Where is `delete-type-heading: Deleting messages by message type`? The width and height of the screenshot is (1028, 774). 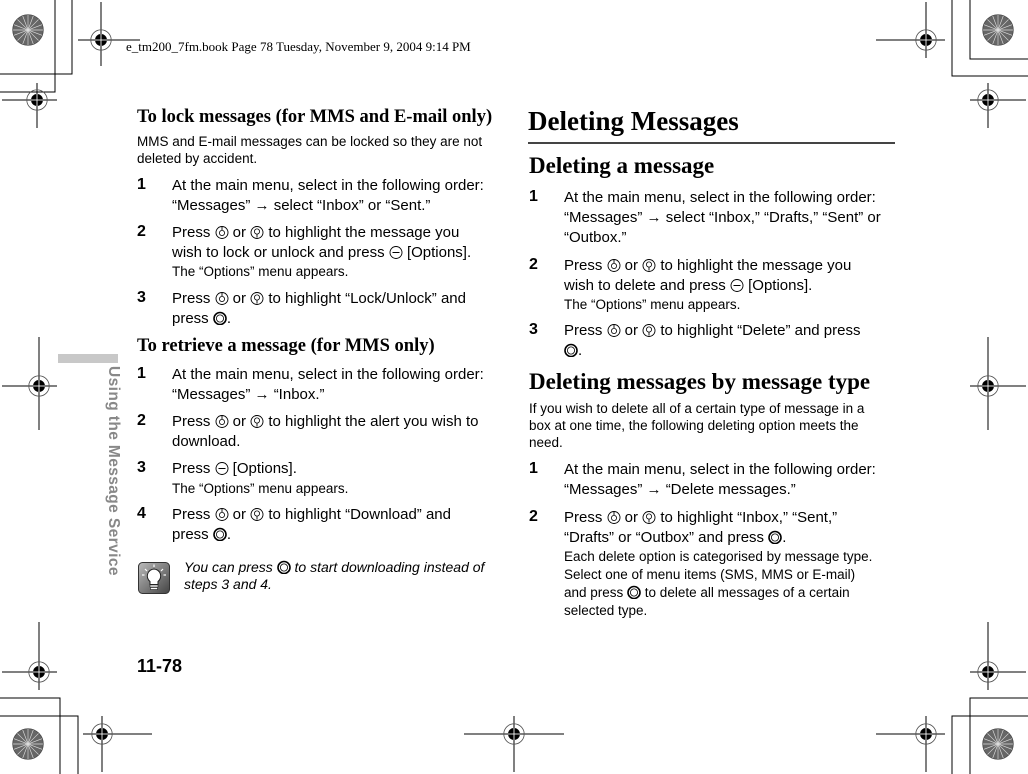 delete-type-heading: Deleting messages by message type is located at coordinates (700, 381).